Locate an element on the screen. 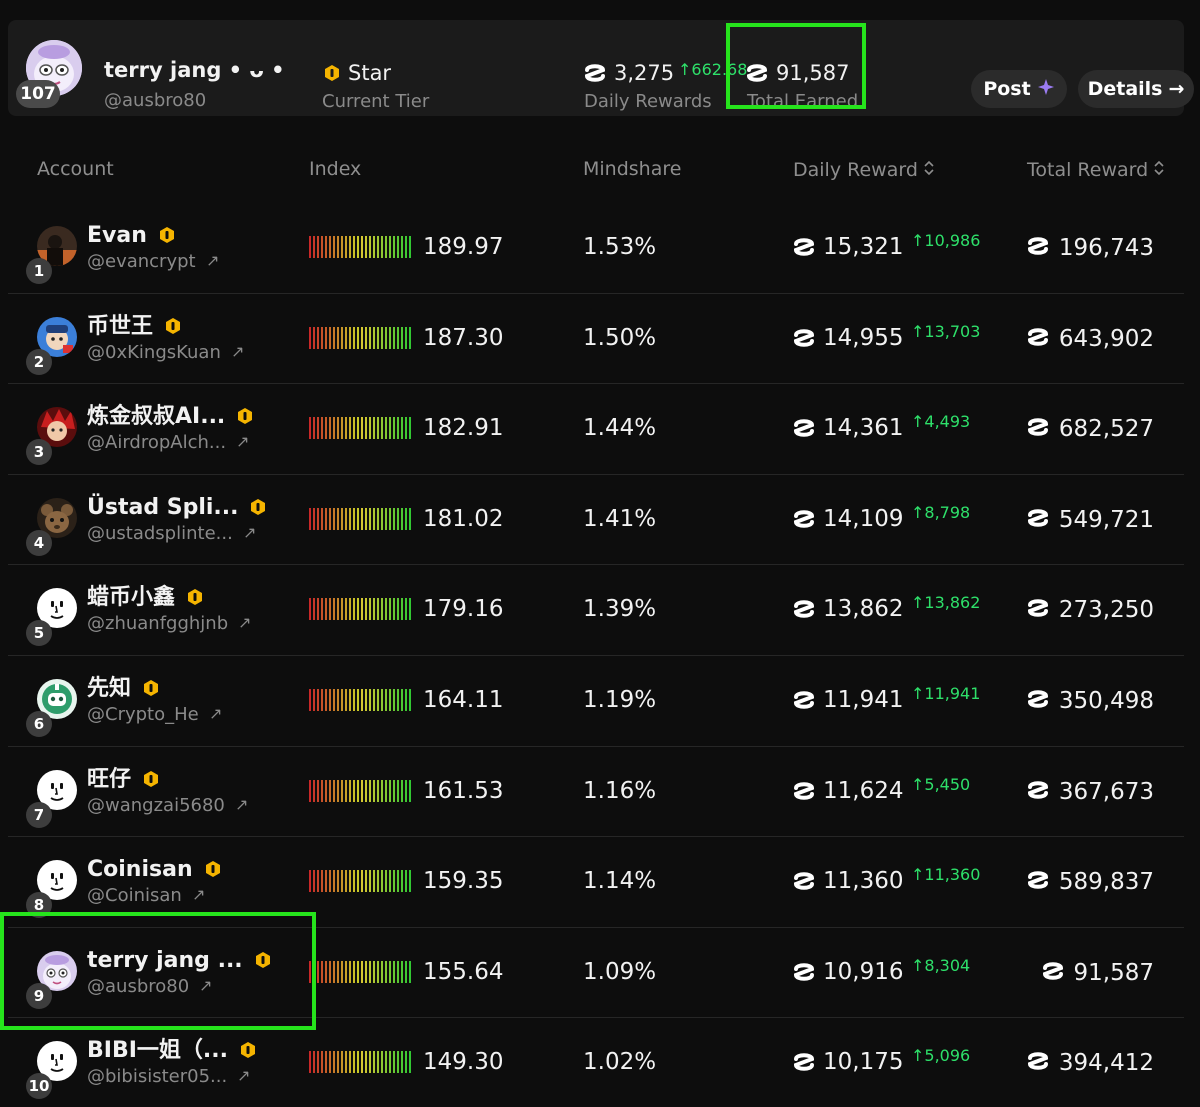 The height and width of the screenshot is (1107, 1200). arrow-right-icon: → is located at coordinates (1176, 89).